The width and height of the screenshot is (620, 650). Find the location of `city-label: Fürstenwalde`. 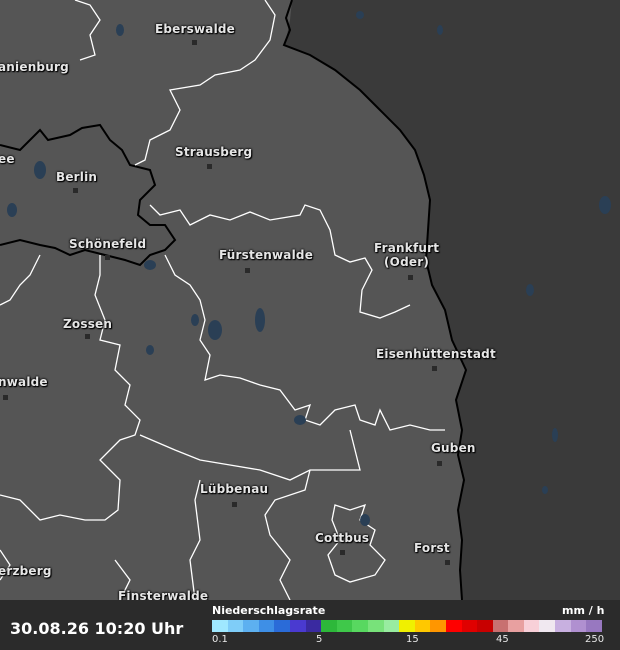

city-label: Fürstenwalde is located at coordinates (266, 255).